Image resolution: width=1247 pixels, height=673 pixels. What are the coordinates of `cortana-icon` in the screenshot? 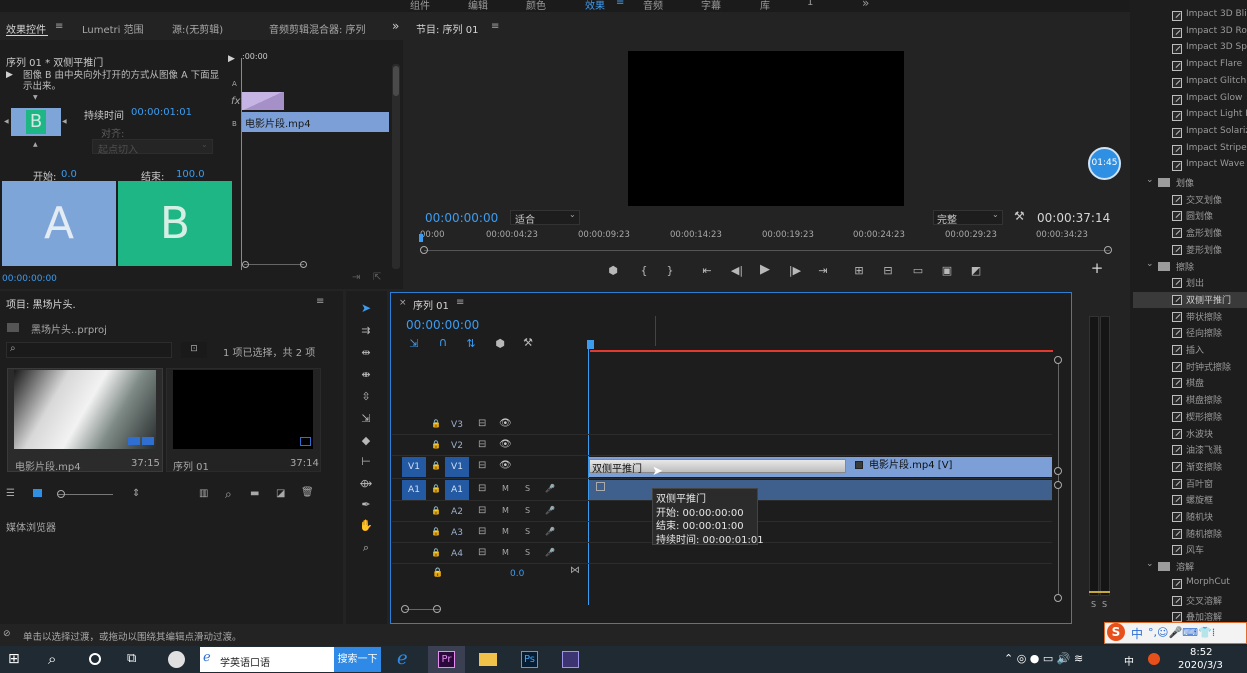 It's located at (95, 659).